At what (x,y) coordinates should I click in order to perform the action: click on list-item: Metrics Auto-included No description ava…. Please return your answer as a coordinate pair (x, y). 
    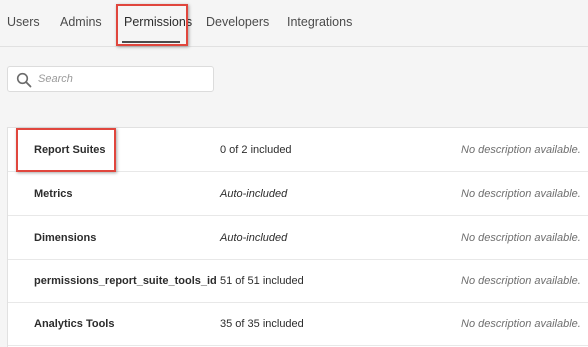
    Looking at the image, I should click on (298, 194).